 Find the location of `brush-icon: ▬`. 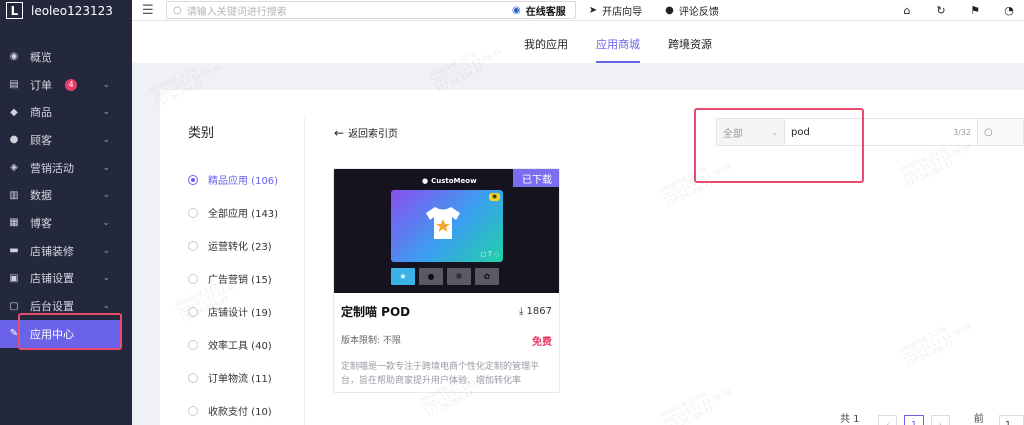

brush-icon: ▬ is located at coordinates (14, 251).